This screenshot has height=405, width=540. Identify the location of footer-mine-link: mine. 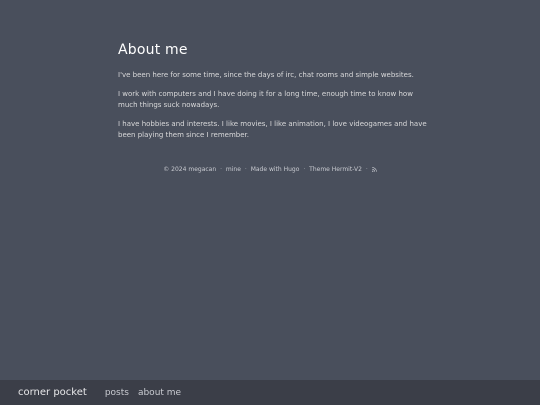
(233, 169).